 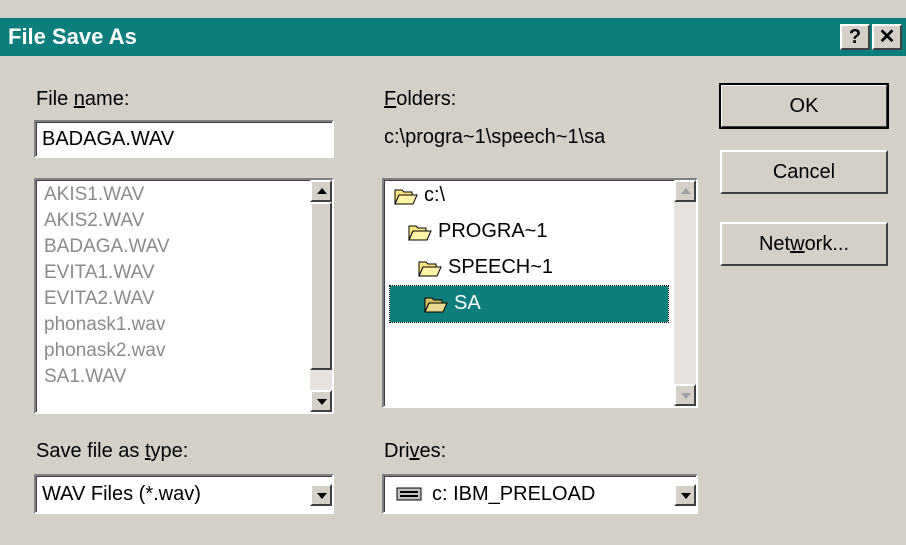 What do you see at coordinates (514, 494) in the screenshot?
I see `drives-value: c: IBM_PRELOAD` at bounding box center [514, 494].